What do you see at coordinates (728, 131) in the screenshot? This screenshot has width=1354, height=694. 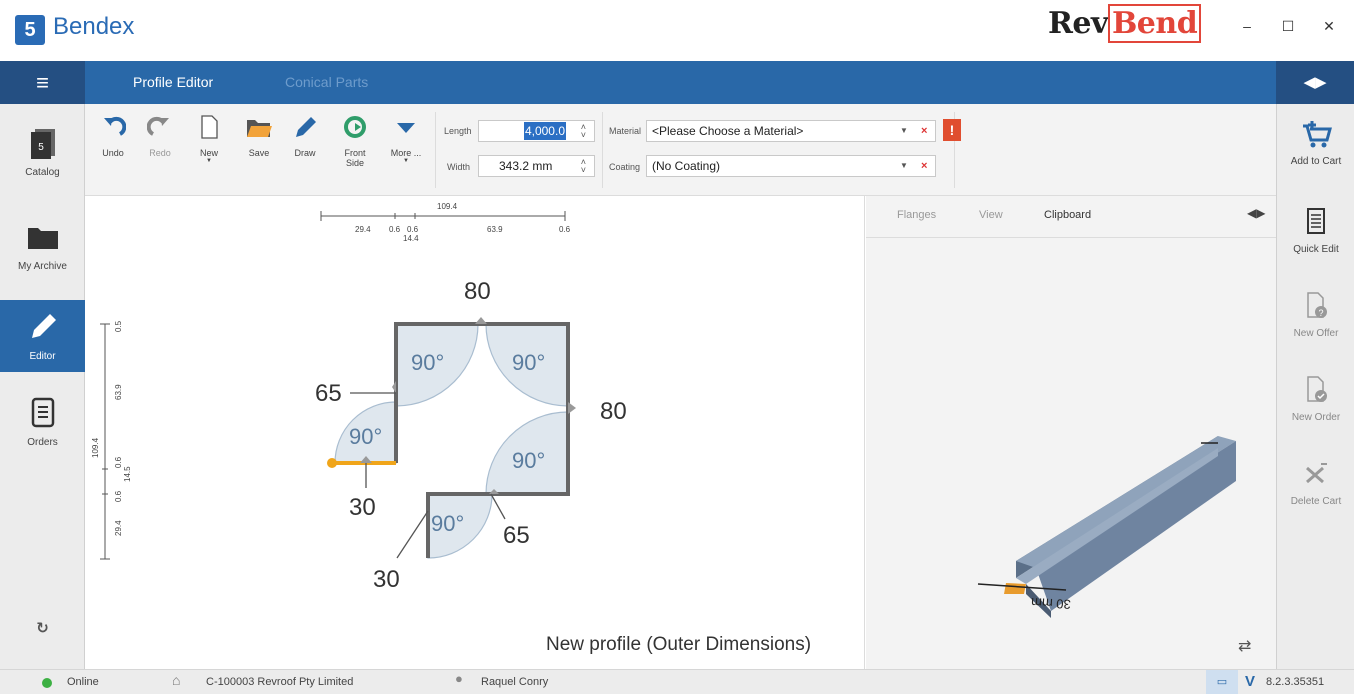 I see `material-value: <Please Choose a Material>` at bounding box center [728, 131].